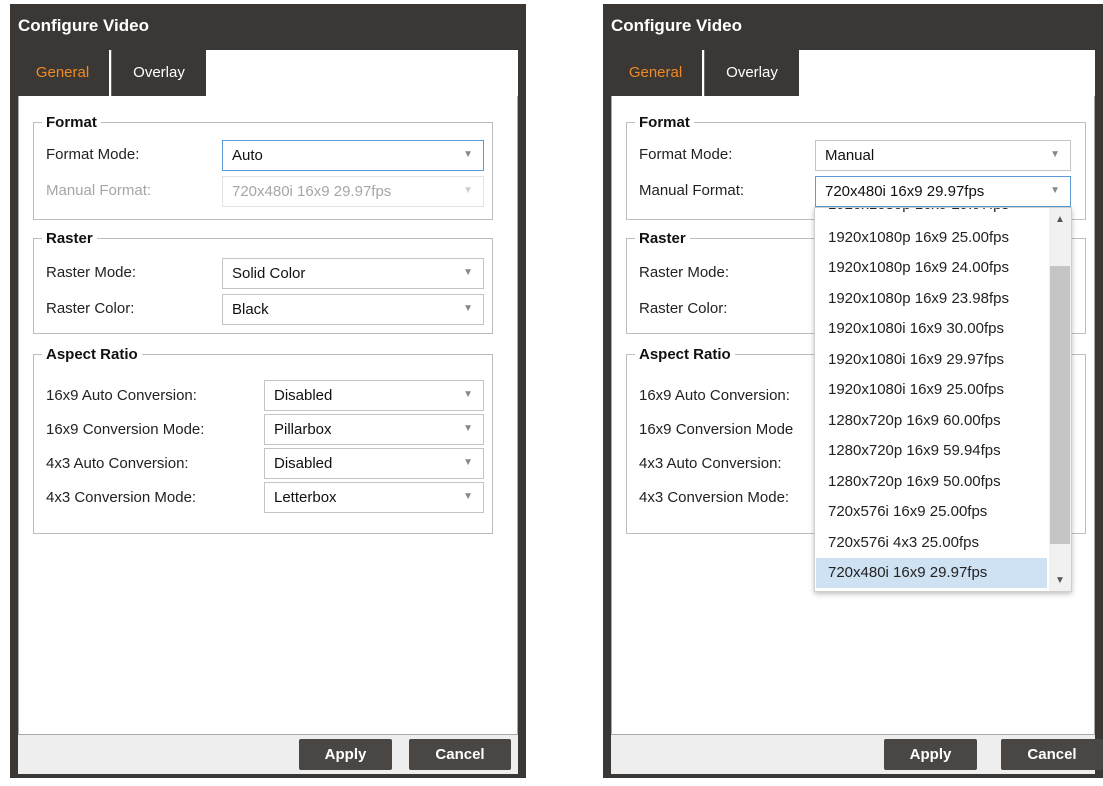  Describe the element at coordinates (931, 573) in the screenshot. I see `dropdown-option-selected: 720x480i 16x9 29.97fps` at that location.